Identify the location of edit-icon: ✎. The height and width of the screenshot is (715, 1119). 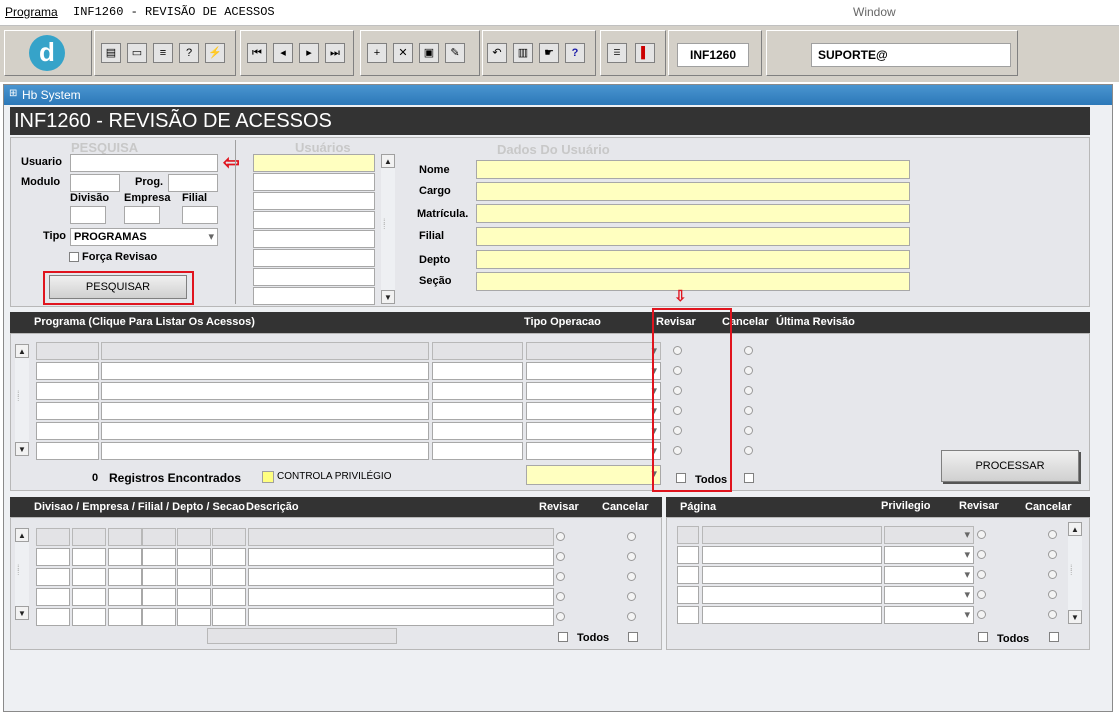
(455, 53).